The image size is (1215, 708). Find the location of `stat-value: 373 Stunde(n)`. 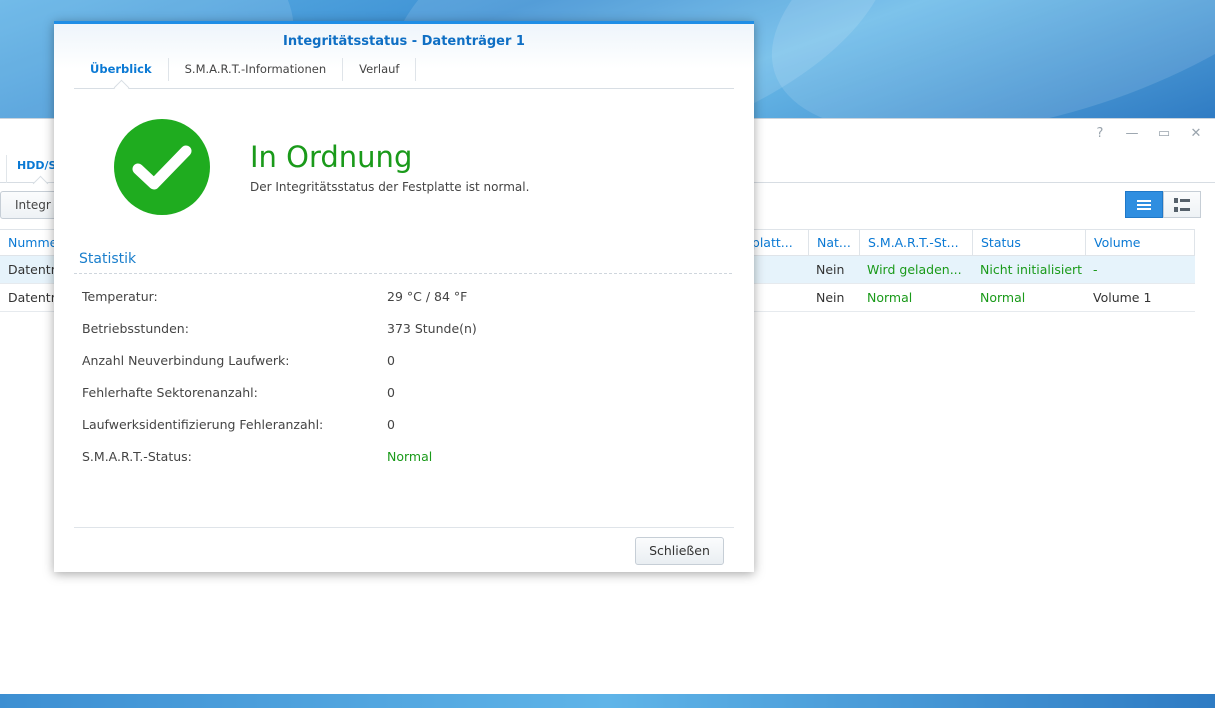

stat-value: 373 Stunde(n) is located at coordinates (432, 328).